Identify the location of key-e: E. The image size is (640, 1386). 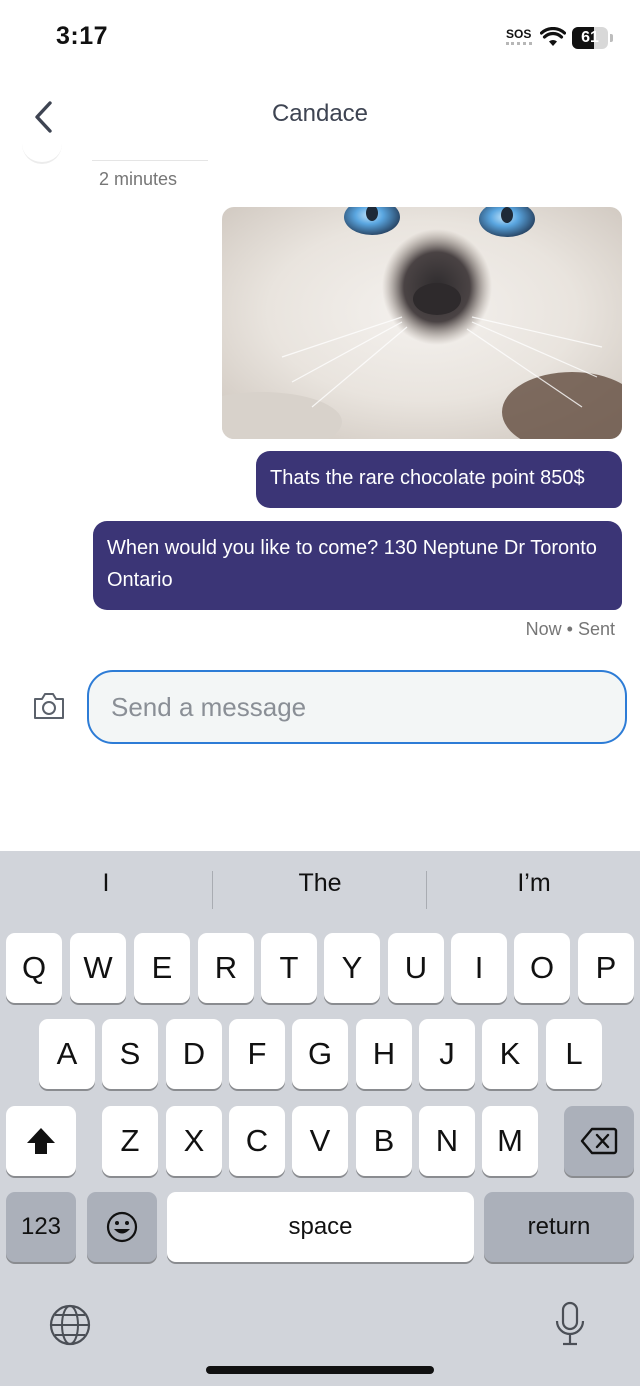
(162, 968).